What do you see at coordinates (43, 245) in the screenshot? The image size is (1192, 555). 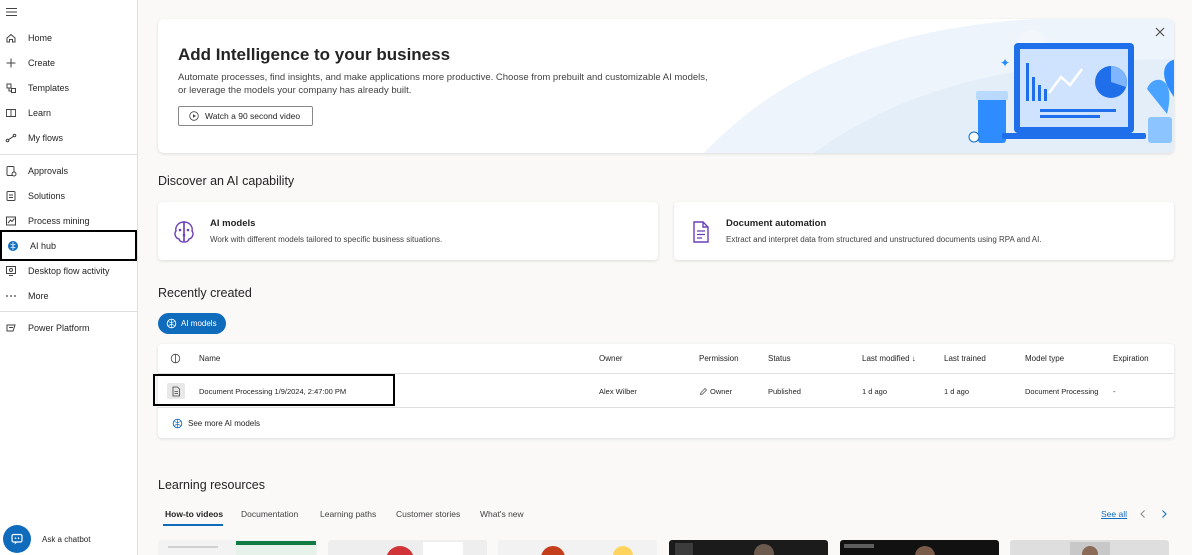 I see `nav-item-label: AI hub` at bounding box center [43, 245].